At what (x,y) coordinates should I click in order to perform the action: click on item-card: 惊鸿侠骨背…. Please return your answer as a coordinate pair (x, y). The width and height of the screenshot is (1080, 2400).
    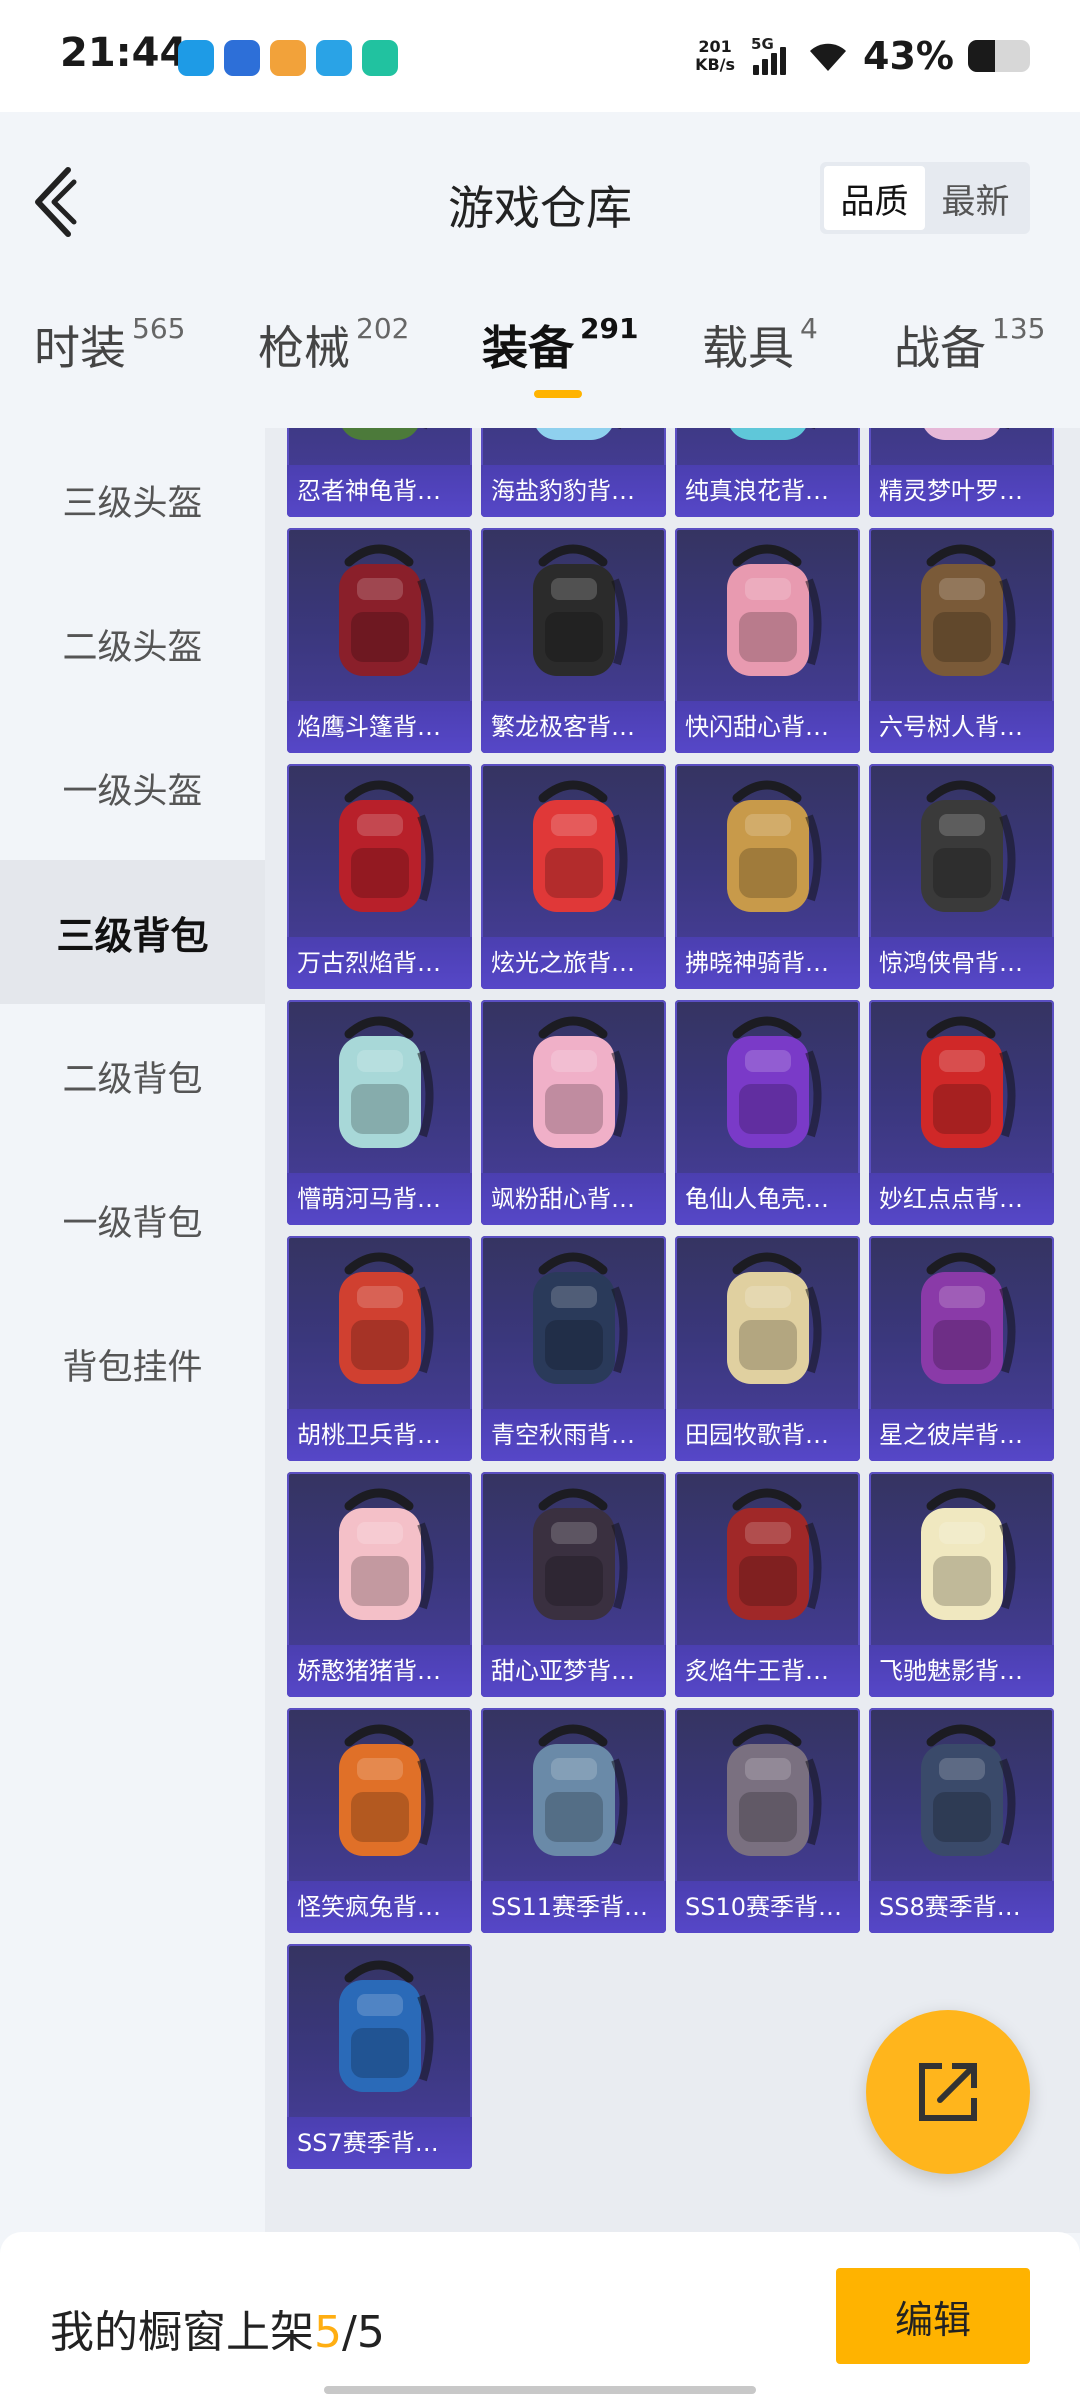
    Looking at the image, I should click on (961, 876).